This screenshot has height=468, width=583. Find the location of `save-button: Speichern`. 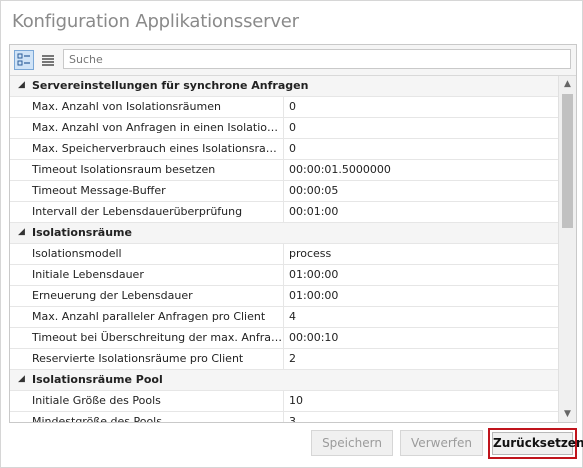

save-button: Speichern is located at coordinates (352, 443).